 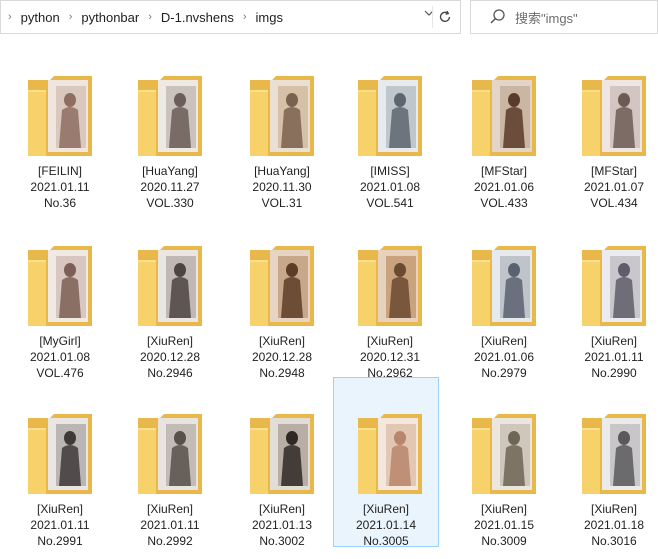 I want to click on folder-label-source: [HuaYang], so click(x=282, y=171).